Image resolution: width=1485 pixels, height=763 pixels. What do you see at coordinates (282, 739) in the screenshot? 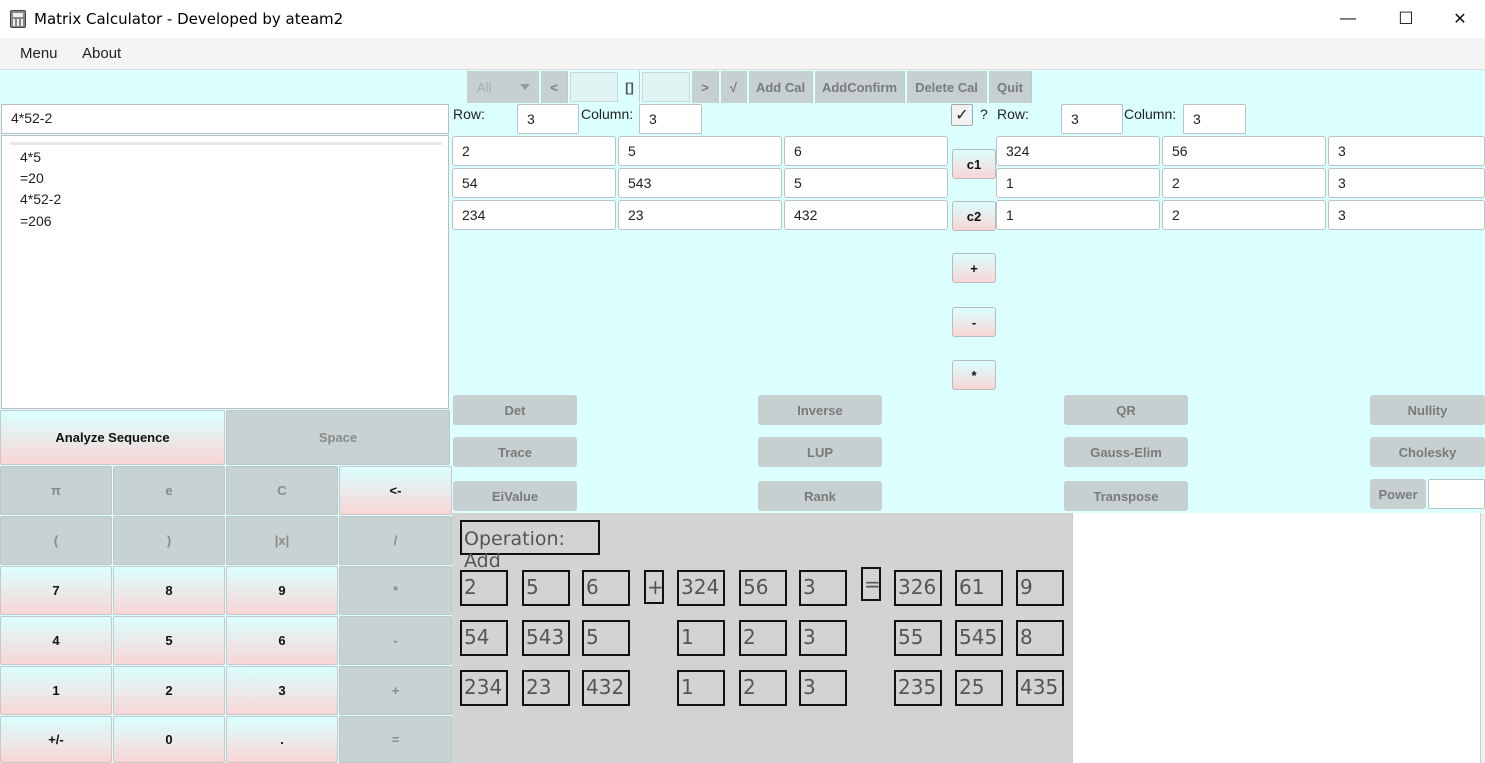
I see `key-decimal: .` at bounding box center [282, 739].